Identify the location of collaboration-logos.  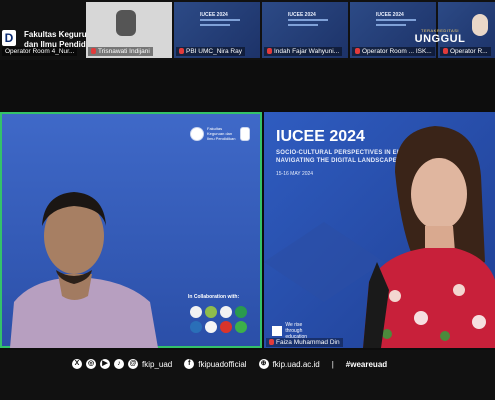
(218, 319).